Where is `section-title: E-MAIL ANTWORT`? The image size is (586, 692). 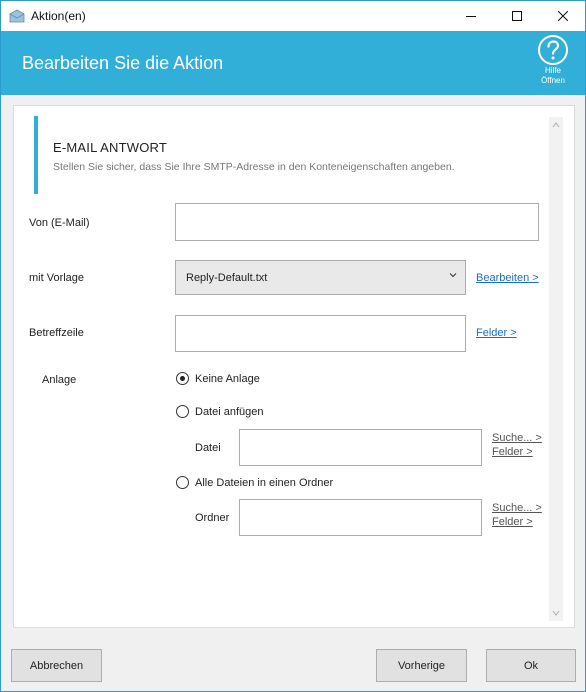 section-title: E-MAIL ANTWORT is located at coordinates (110, 147).